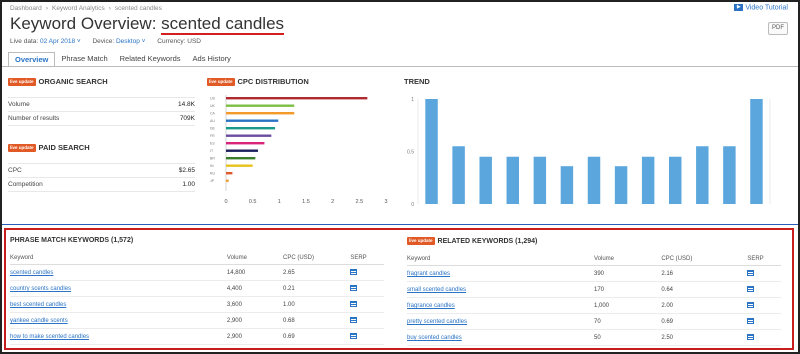  What do you see at coordinates (704, 337) in the screenshot?
I see `cpc-cell: 2.50` at bounding box center [704, 337].